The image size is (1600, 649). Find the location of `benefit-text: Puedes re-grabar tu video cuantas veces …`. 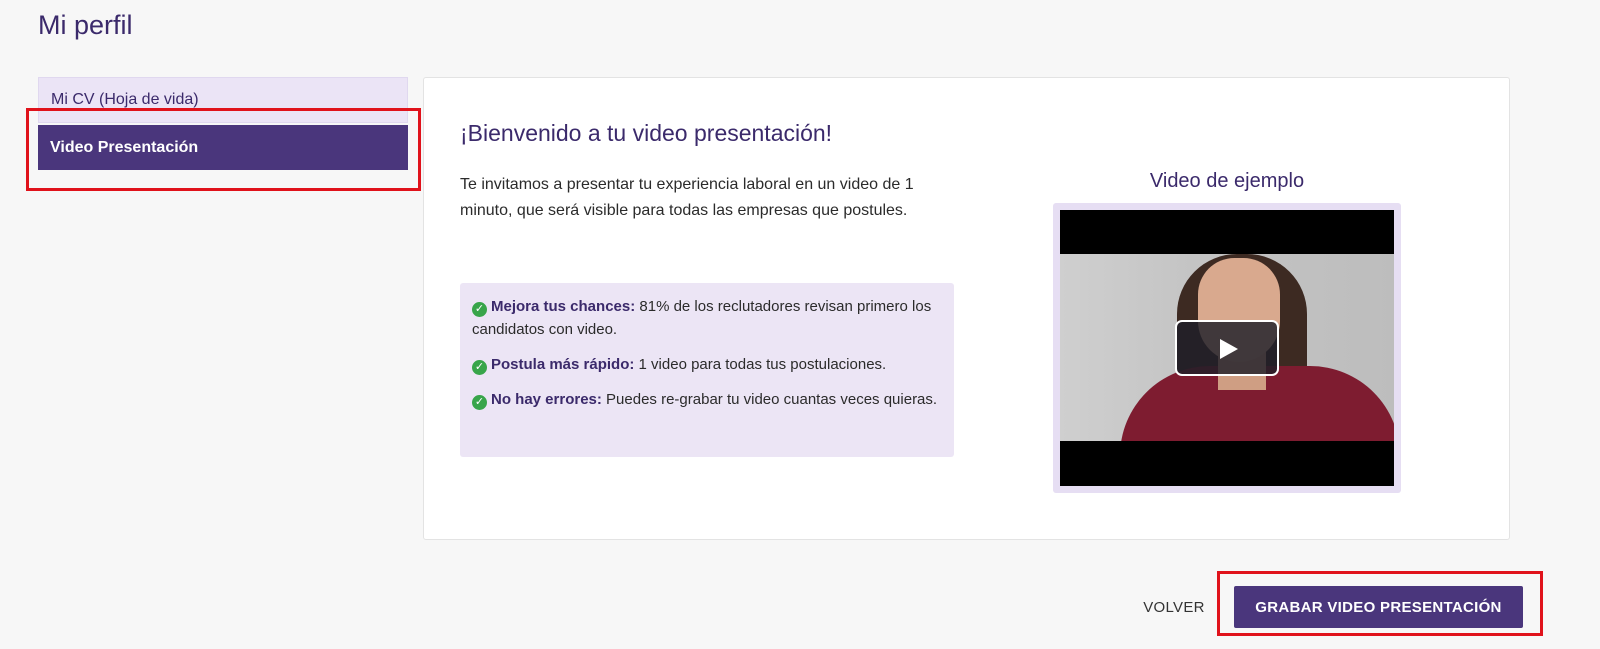

benefit-text: Puedes re-grabar tu video cuantas veces … is located at coordinates (769, 399).